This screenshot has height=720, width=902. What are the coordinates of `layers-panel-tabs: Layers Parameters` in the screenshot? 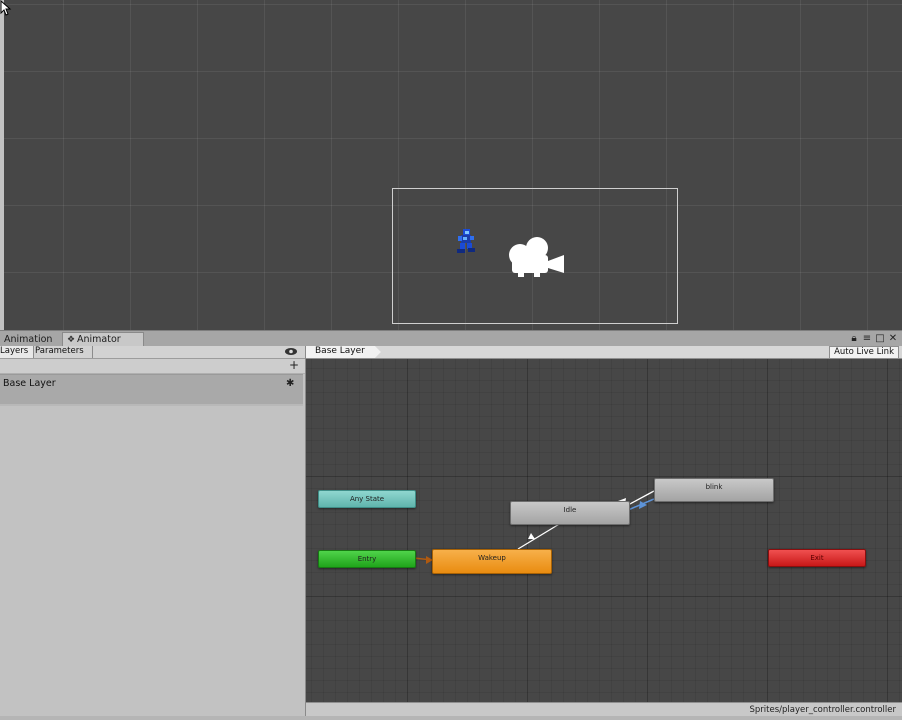 It's located at (152, 352).